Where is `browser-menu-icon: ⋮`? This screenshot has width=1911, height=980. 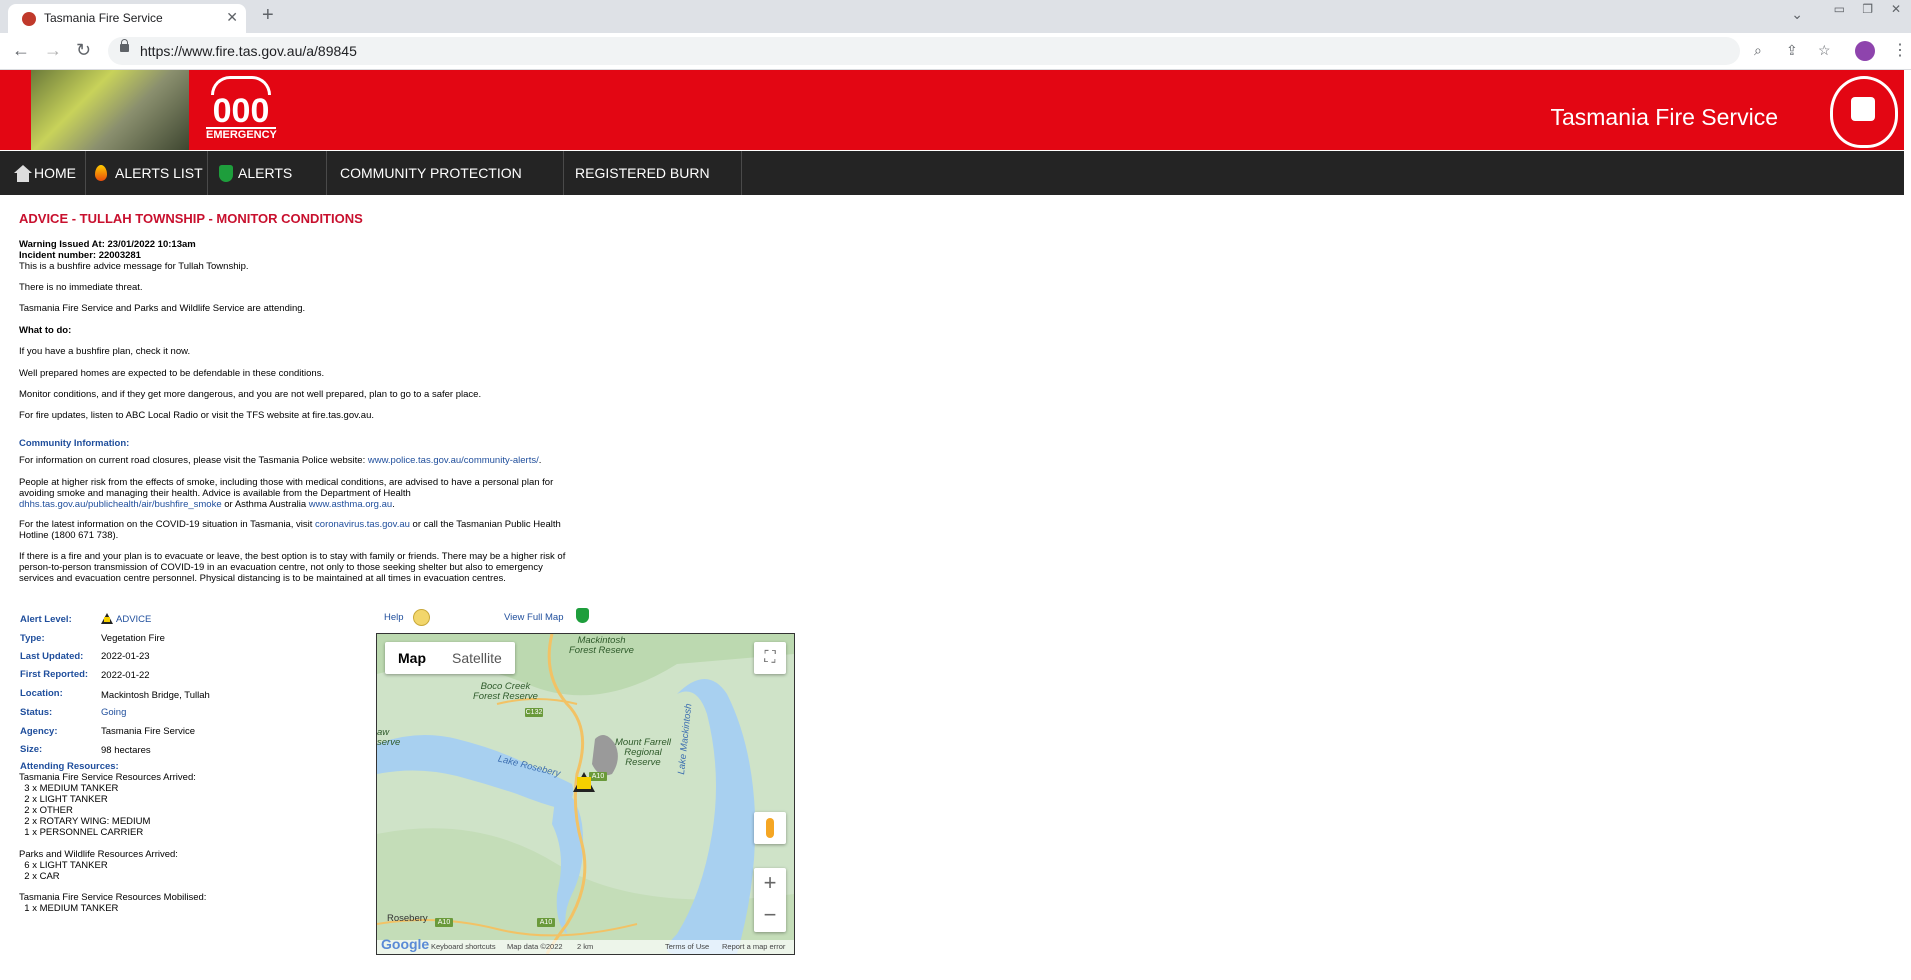
browser-menu-icon: ⋮ is located at coordinates (1900, 50).